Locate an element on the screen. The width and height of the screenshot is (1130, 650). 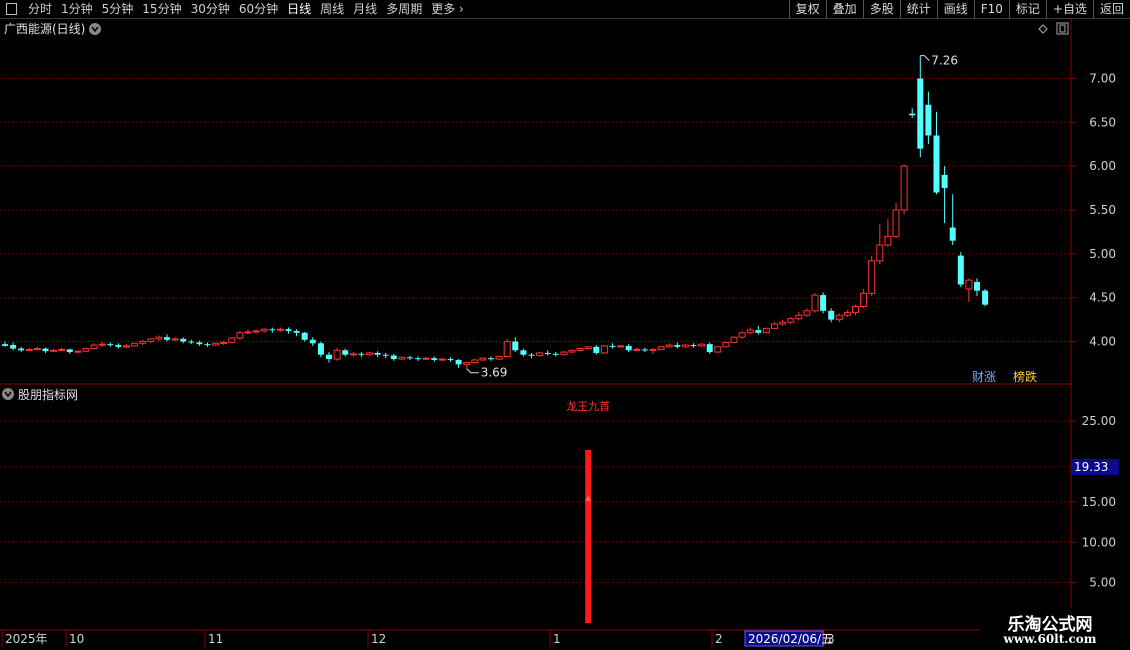
tool-button-1: 叠加 is located at coordinates (844, 9).